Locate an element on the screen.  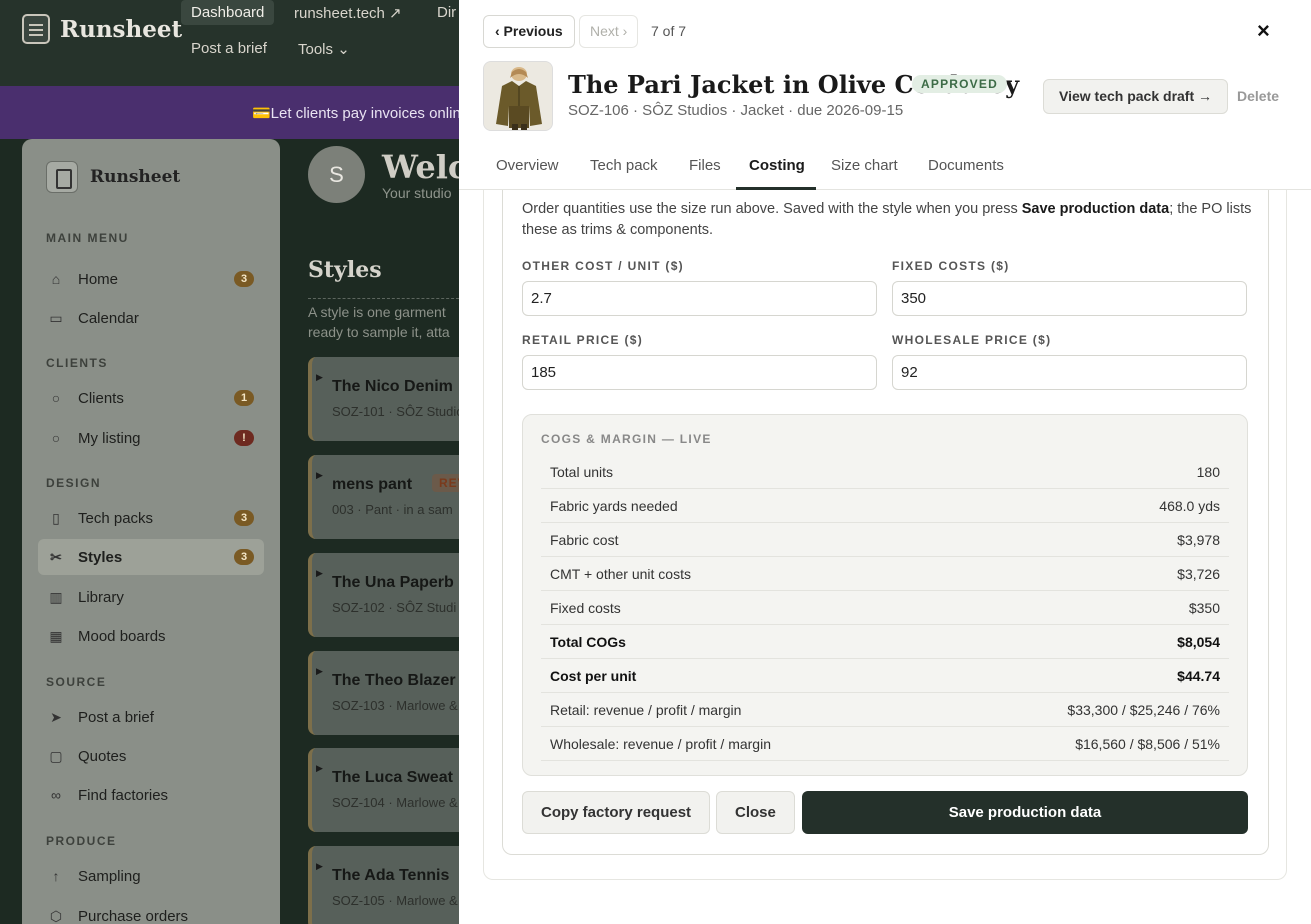
view-tech-pack-button: View tech pack draft → is located at coordinates (1136, 96).